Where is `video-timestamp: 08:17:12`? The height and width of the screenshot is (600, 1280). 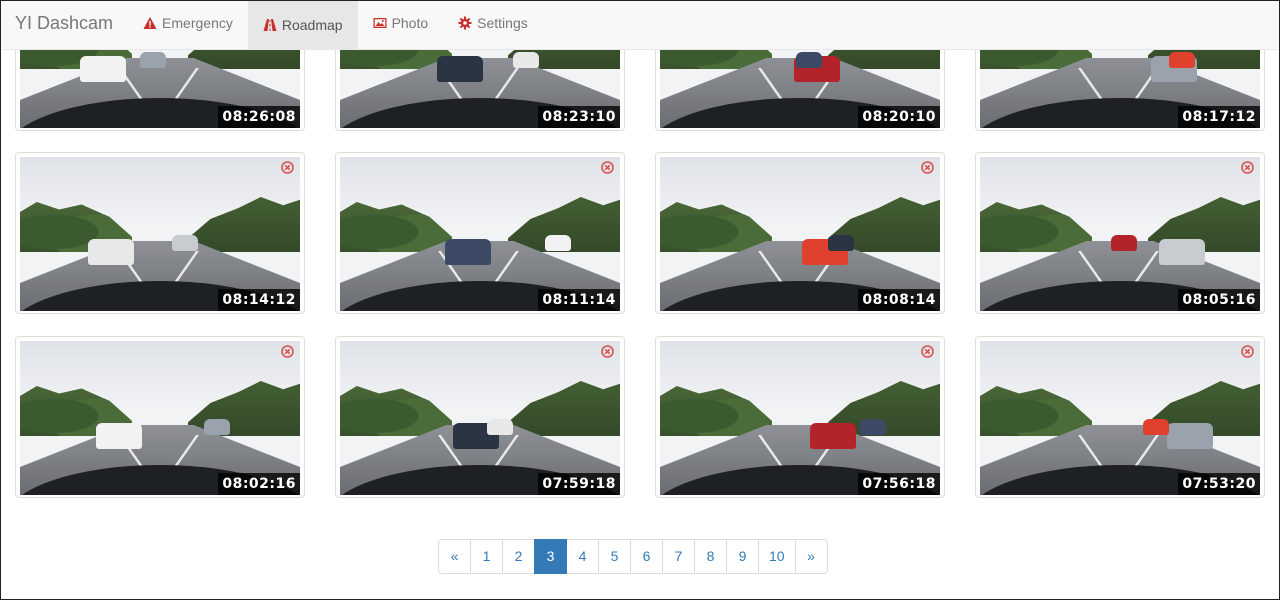
video-timestamp: 08:17:12 is located at coordinates (1219, 117).